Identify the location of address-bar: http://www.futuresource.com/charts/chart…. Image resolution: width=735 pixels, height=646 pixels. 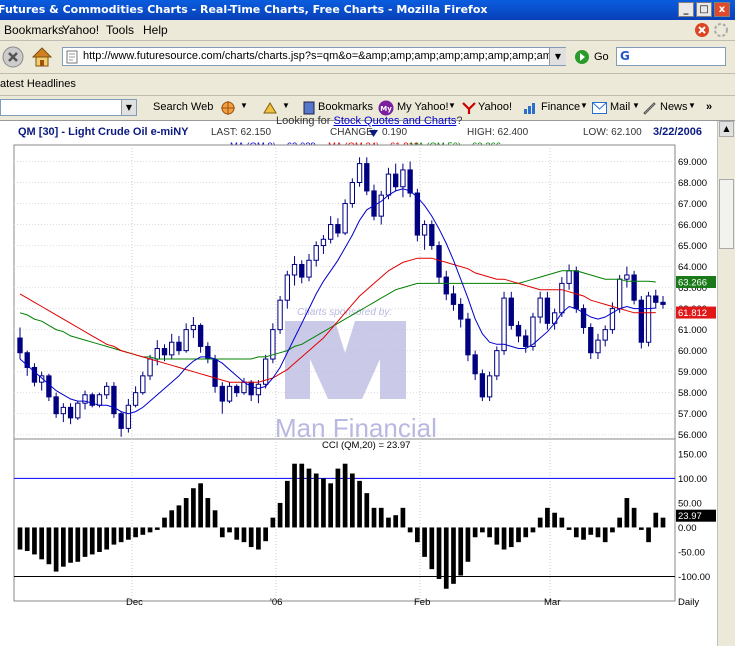
(314, 56).